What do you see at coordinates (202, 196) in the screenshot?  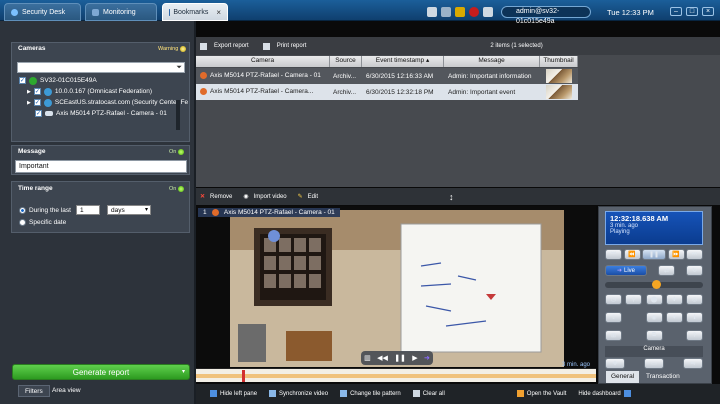 I see `remove-icon: ✕` at bounding box center [202, 196].